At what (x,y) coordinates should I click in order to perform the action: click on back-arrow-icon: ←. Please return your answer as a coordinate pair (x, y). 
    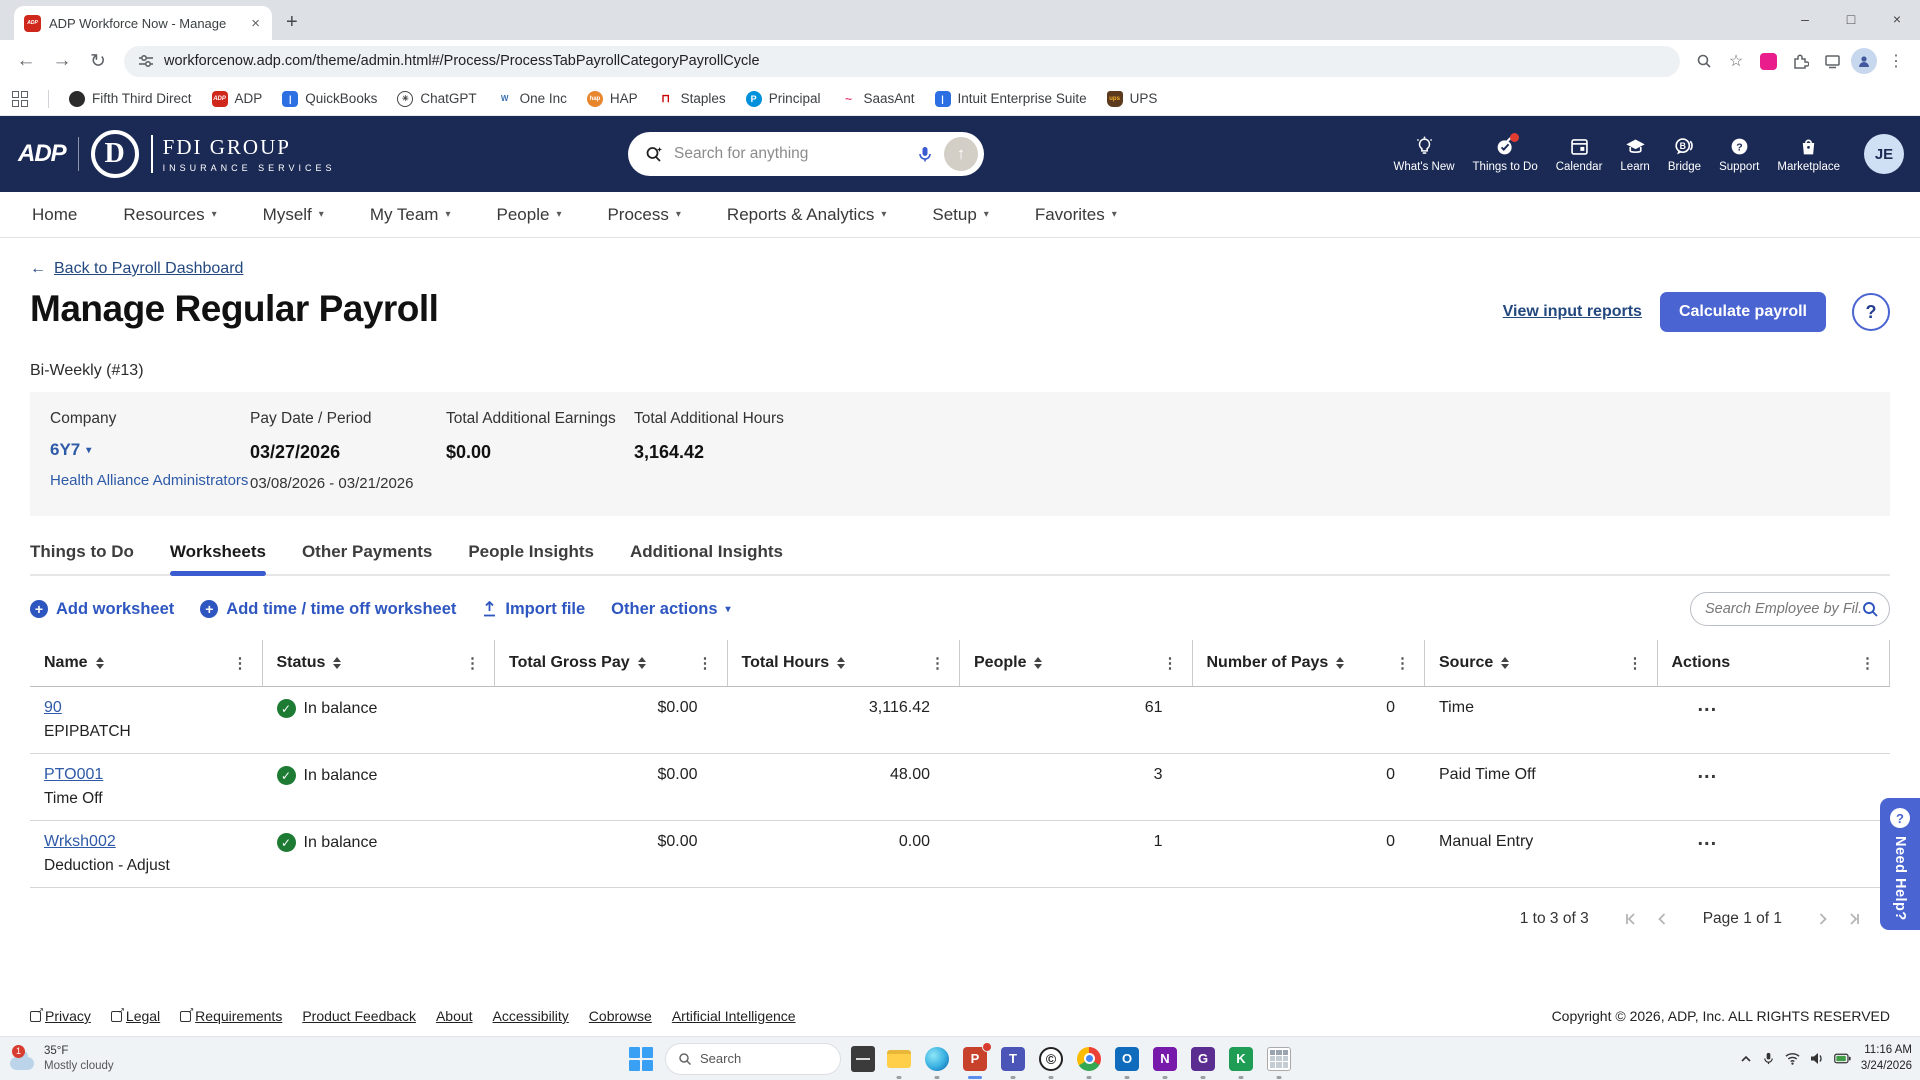
    Looking at the image, I should click on (38, 269).